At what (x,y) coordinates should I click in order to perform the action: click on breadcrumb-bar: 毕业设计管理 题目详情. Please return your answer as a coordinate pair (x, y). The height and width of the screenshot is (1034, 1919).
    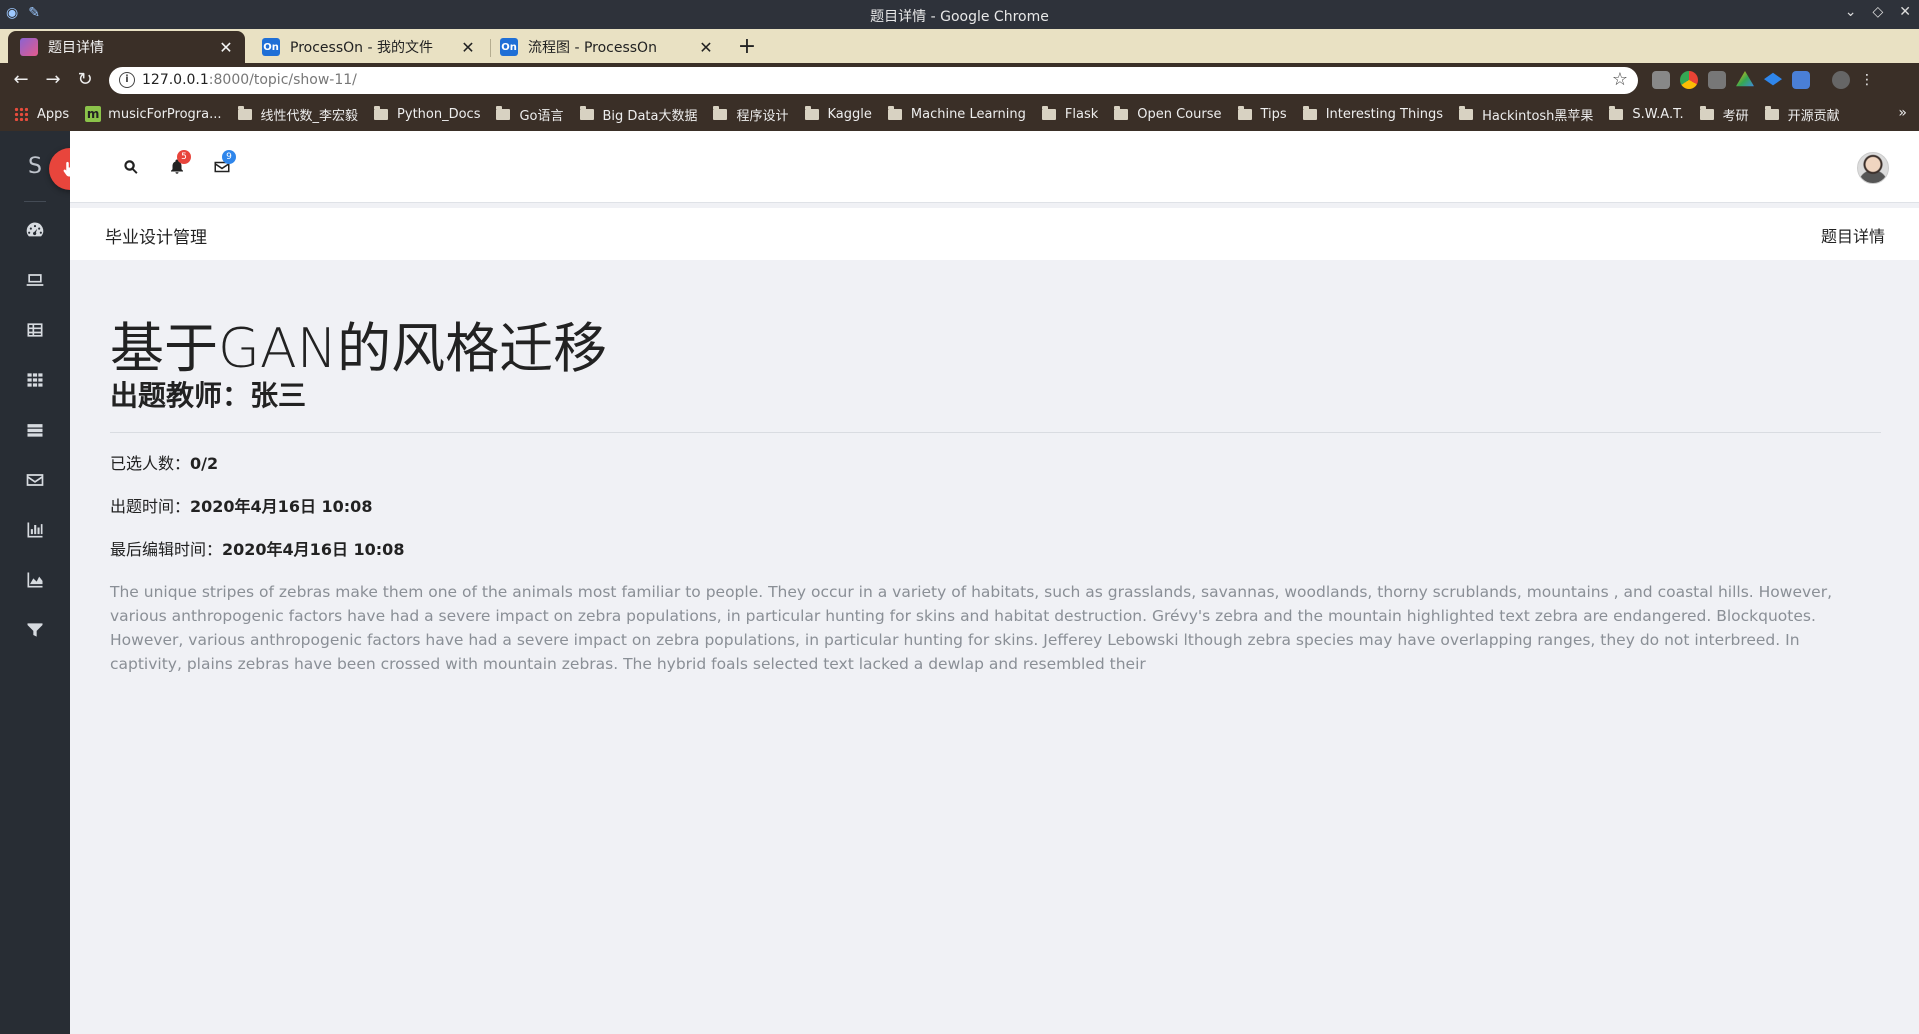
    Looking at the image, I should click on (994, 234).